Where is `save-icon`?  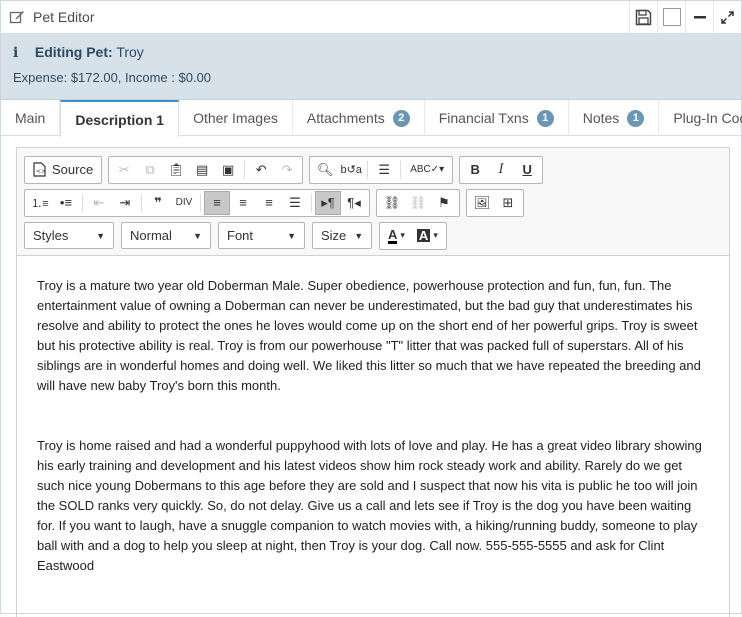
save-icon is located at coordinates (643, 17).